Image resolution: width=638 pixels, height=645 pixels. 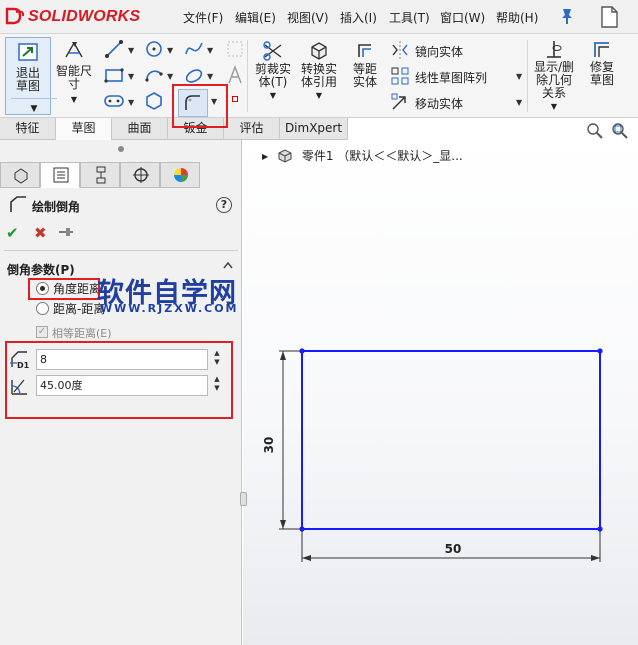 I want to click on repair-sketch-button: 修复草图, so click(x=602, y=63).